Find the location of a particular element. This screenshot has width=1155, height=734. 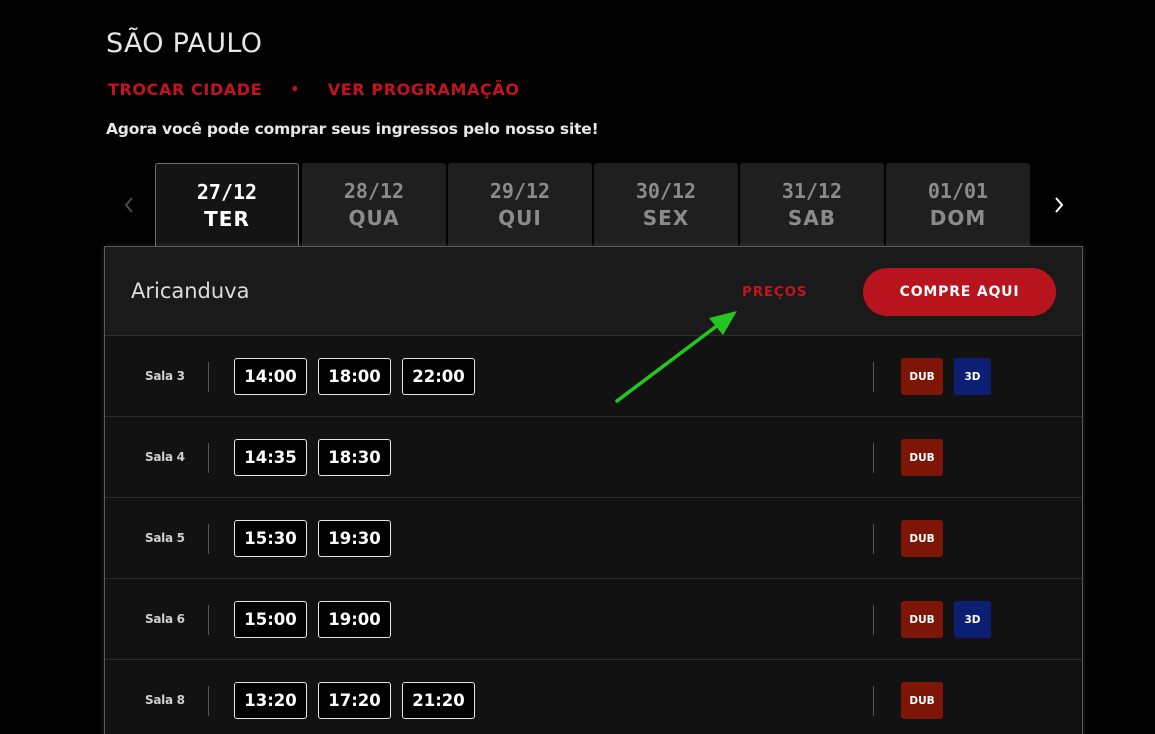

date-tab-date: 29/12 is located at coordinates (520, 191).